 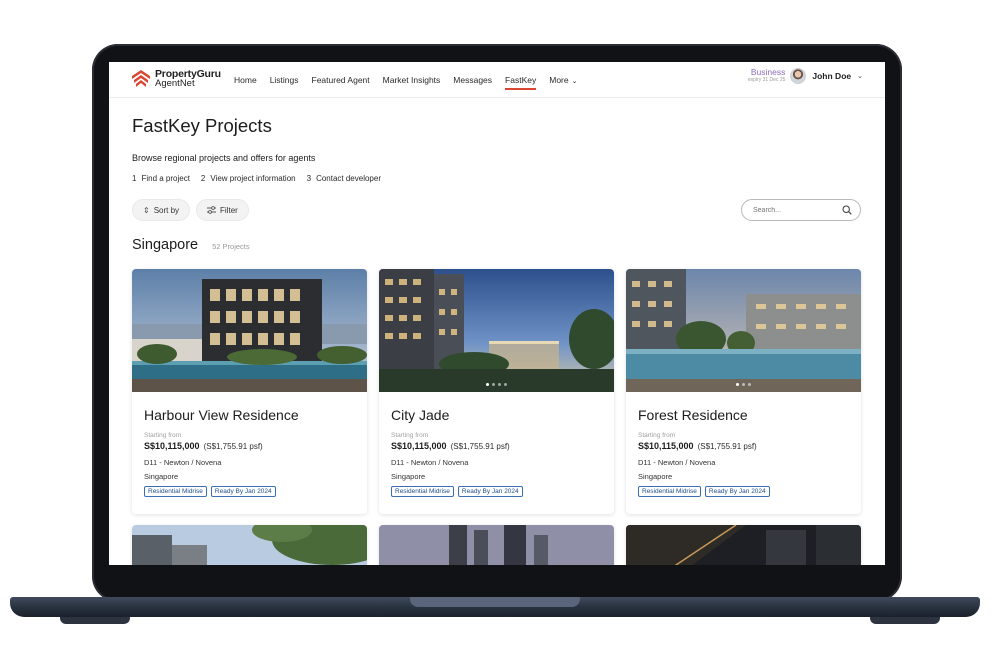 What do you see at coordinates (141, 78) in the screenshot?
I see `propertyguru-logo-icon` at bounding box center [141, 78].